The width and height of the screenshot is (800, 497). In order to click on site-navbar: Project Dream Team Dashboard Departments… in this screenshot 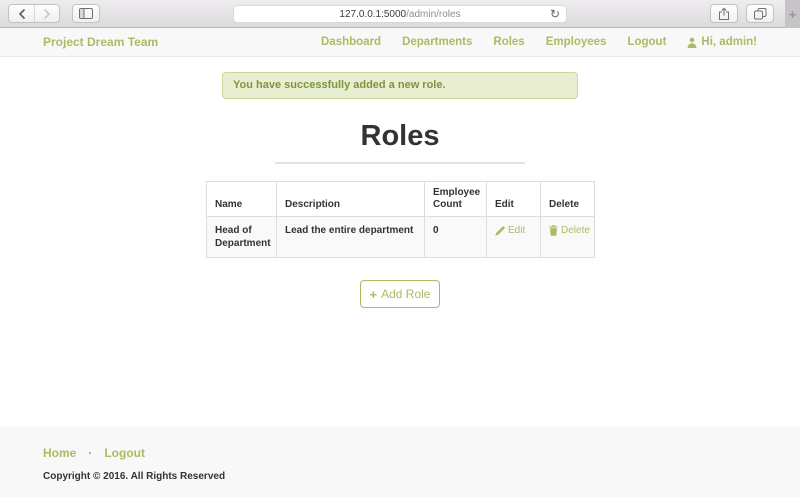, I will do `click(400, 42)`.